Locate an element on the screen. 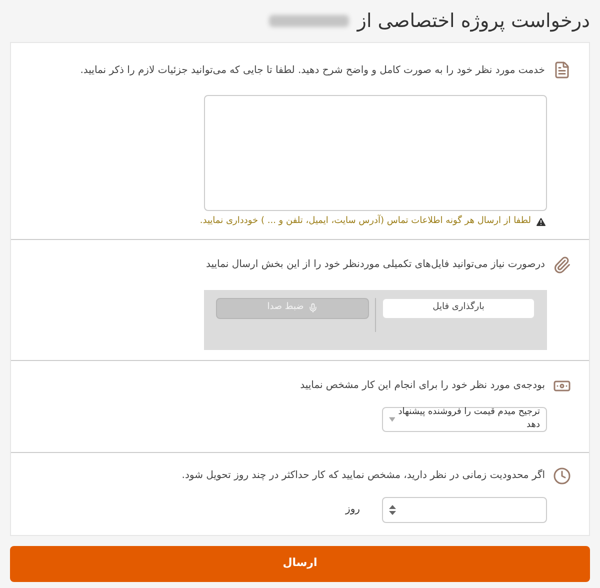 This screenshot has height=588, width=600. warning-text: لطفا از ارسال هر گونه اطلاعات تماس (آدرس سایت، ایمیل، تلفن و ... ) خودداری نمایید. is located at coordinates (365, 221).